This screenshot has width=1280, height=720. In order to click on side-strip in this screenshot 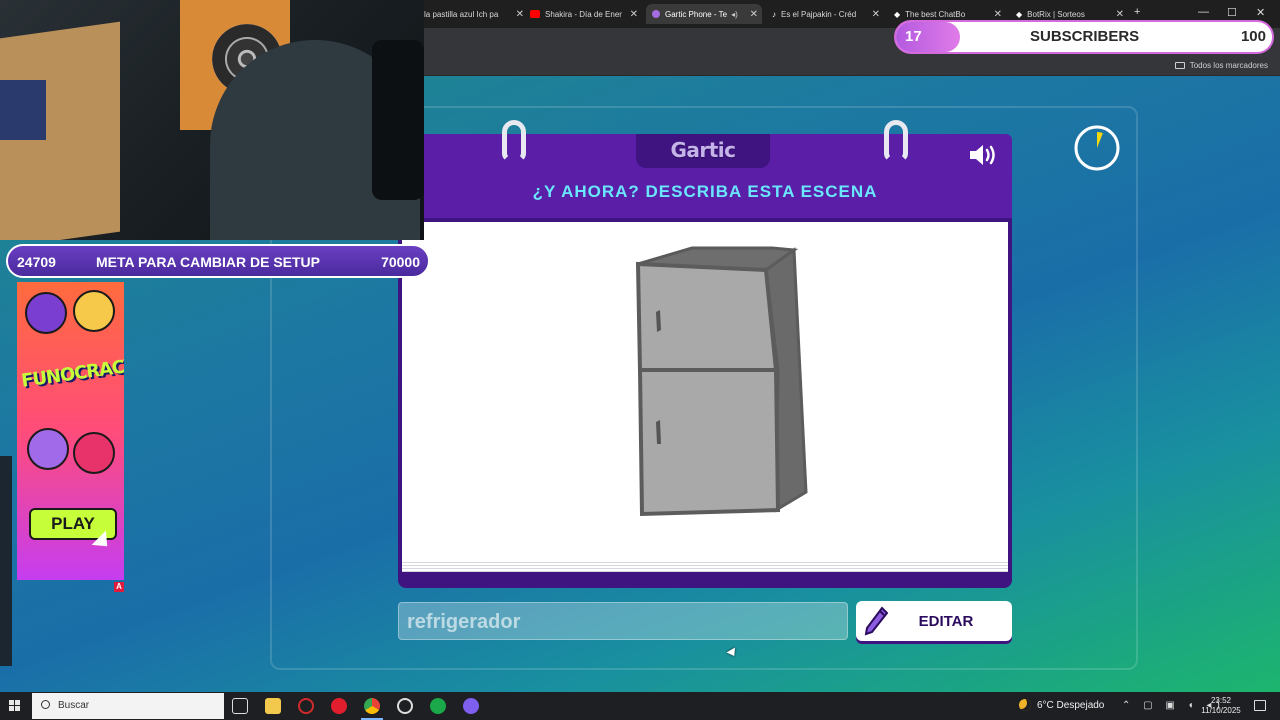, I will do `click(6, 561)`.